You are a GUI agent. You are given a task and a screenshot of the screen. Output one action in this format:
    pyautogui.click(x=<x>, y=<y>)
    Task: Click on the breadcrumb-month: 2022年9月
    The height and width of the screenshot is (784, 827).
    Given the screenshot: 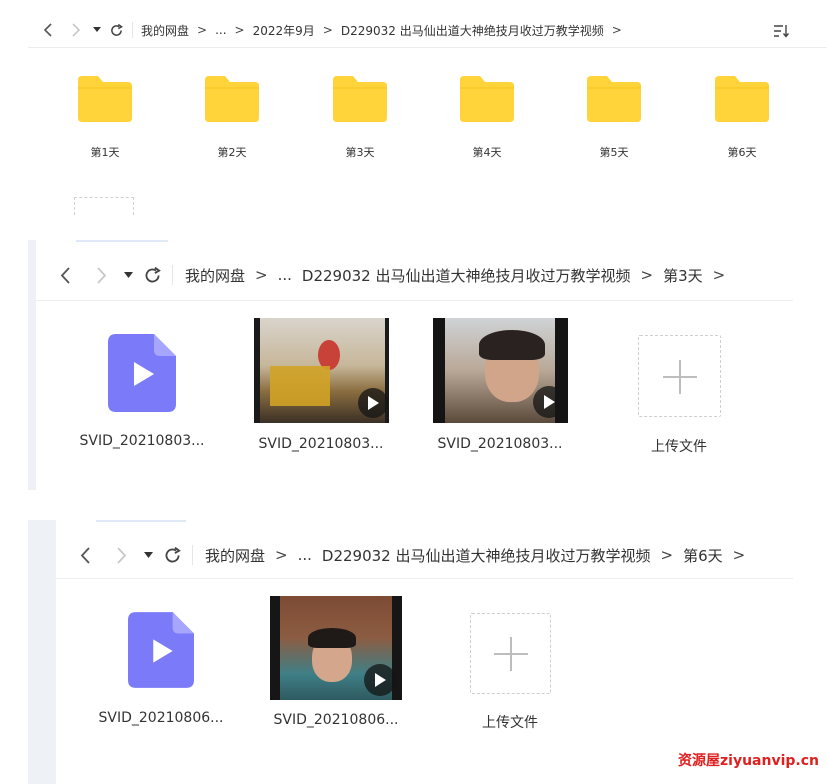 What is the action you would take?
    pyautogui.click(x=284, y=30)
    